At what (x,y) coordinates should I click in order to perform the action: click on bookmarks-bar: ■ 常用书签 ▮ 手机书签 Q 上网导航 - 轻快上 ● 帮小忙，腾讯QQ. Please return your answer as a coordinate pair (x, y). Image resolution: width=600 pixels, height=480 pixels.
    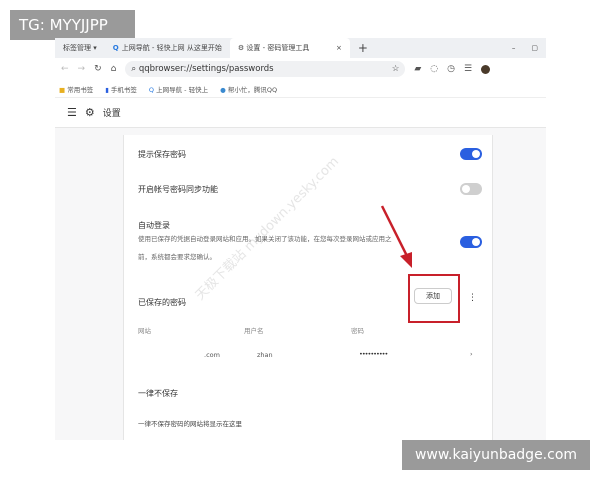
    Looking at the image, I should click on (300, 89).